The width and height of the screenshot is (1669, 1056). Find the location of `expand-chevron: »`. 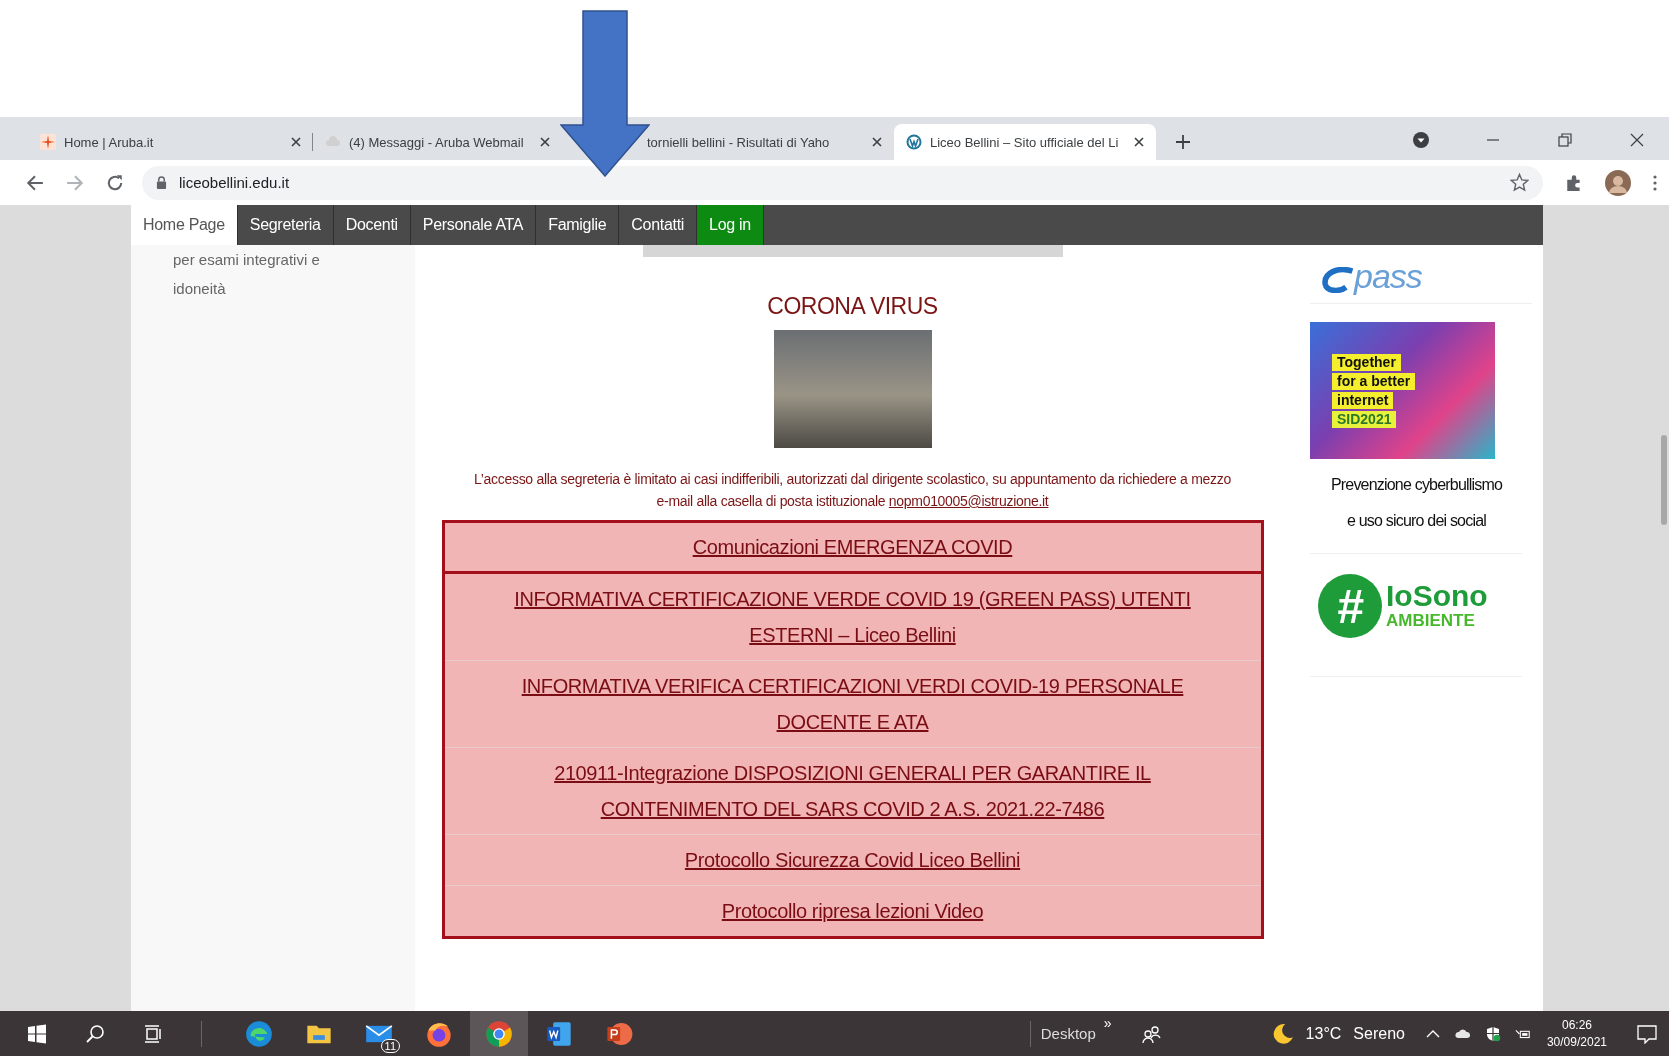

expand-chevron: » is located at coordinates (1107, 1021).